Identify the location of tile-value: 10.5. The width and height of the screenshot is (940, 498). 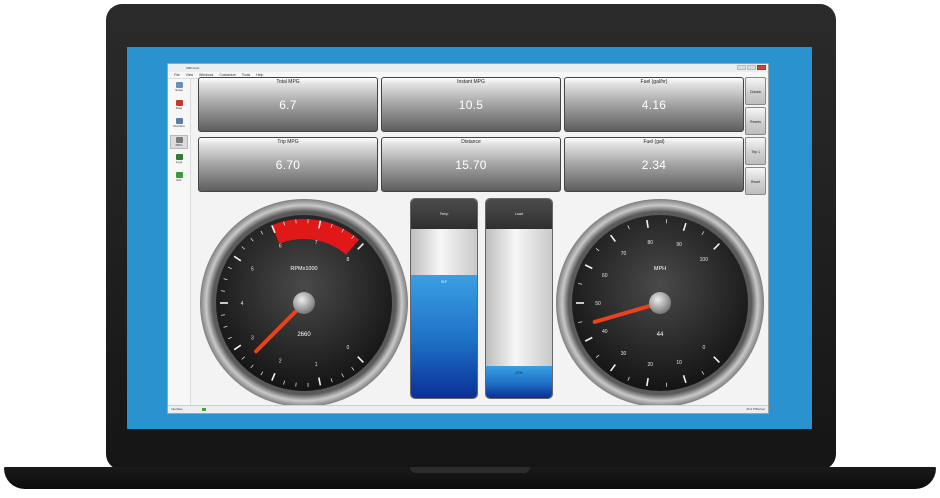
(471, 105).